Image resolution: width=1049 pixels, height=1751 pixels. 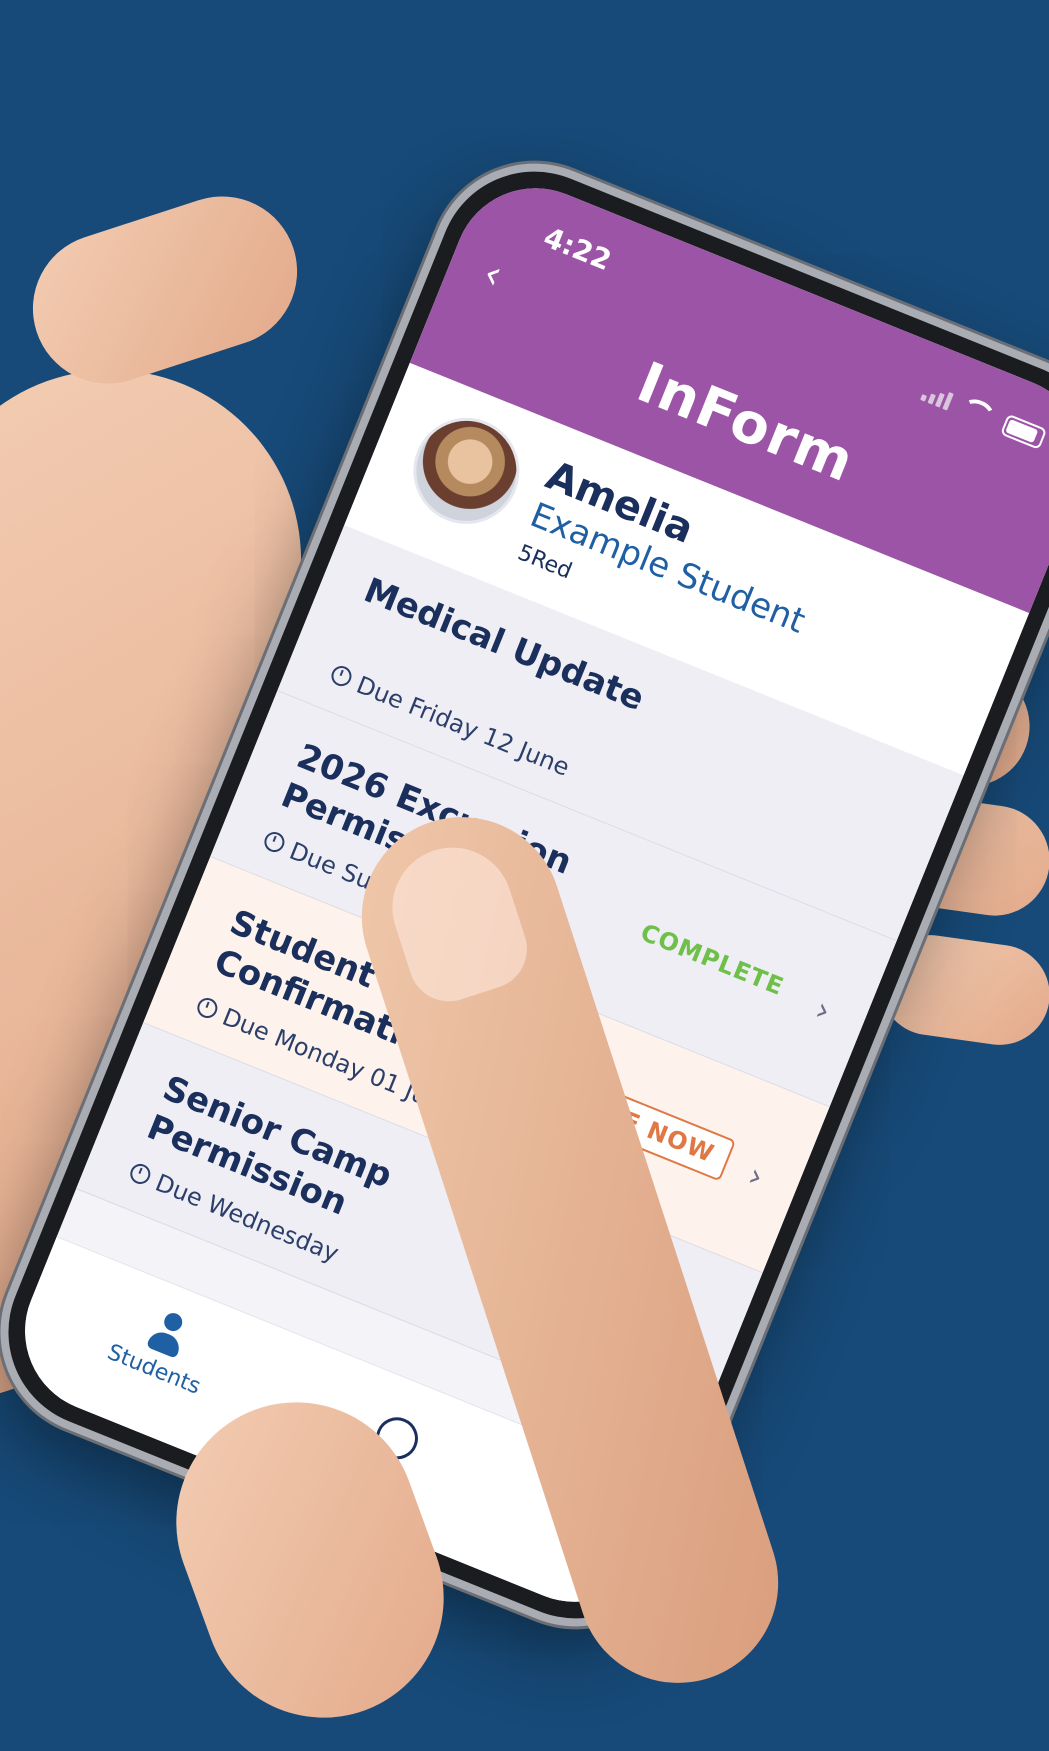 I want to click on status-time: 4:22, so click(x=577, y=249).